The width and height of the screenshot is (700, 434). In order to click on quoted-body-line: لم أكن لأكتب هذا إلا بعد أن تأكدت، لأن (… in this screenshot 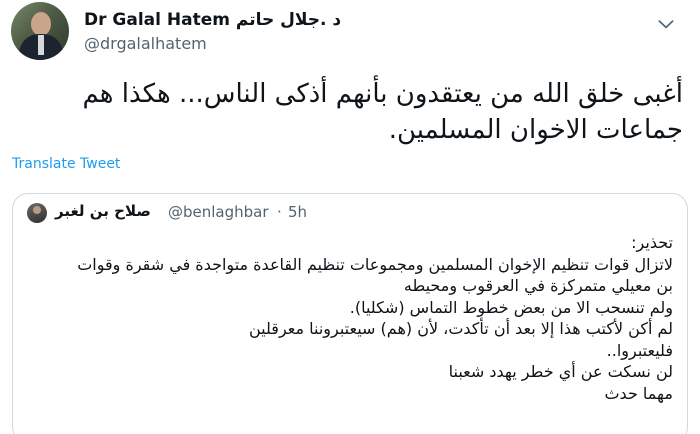, I will do `click(460, 328)`.